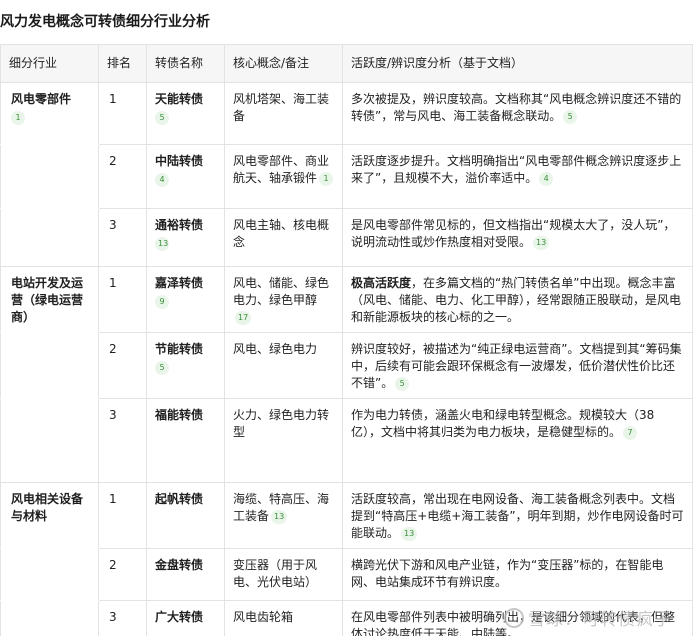 The width and height of the screenshot is (694, 636). I want to click on concept-text: 变压器（用于风电、光伏电站）, so click(275, 573).